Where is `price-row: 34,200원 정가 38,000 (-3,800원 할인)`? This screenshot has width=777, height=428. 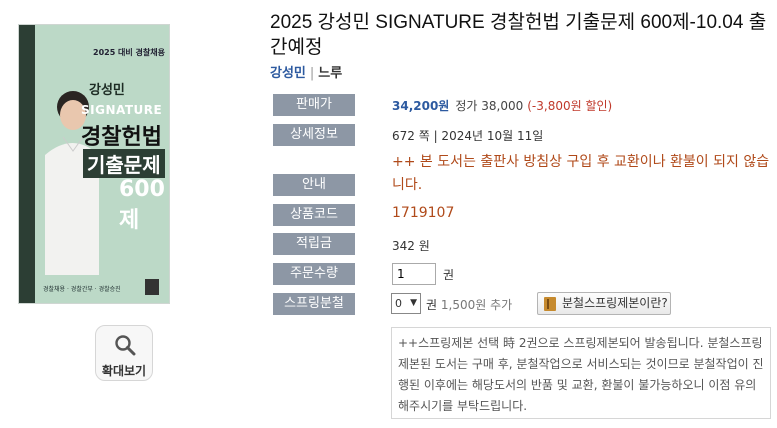
price-row: 34,200원 정가 38,000 (-3,800원 할인) is located at coordinates (502, 105).